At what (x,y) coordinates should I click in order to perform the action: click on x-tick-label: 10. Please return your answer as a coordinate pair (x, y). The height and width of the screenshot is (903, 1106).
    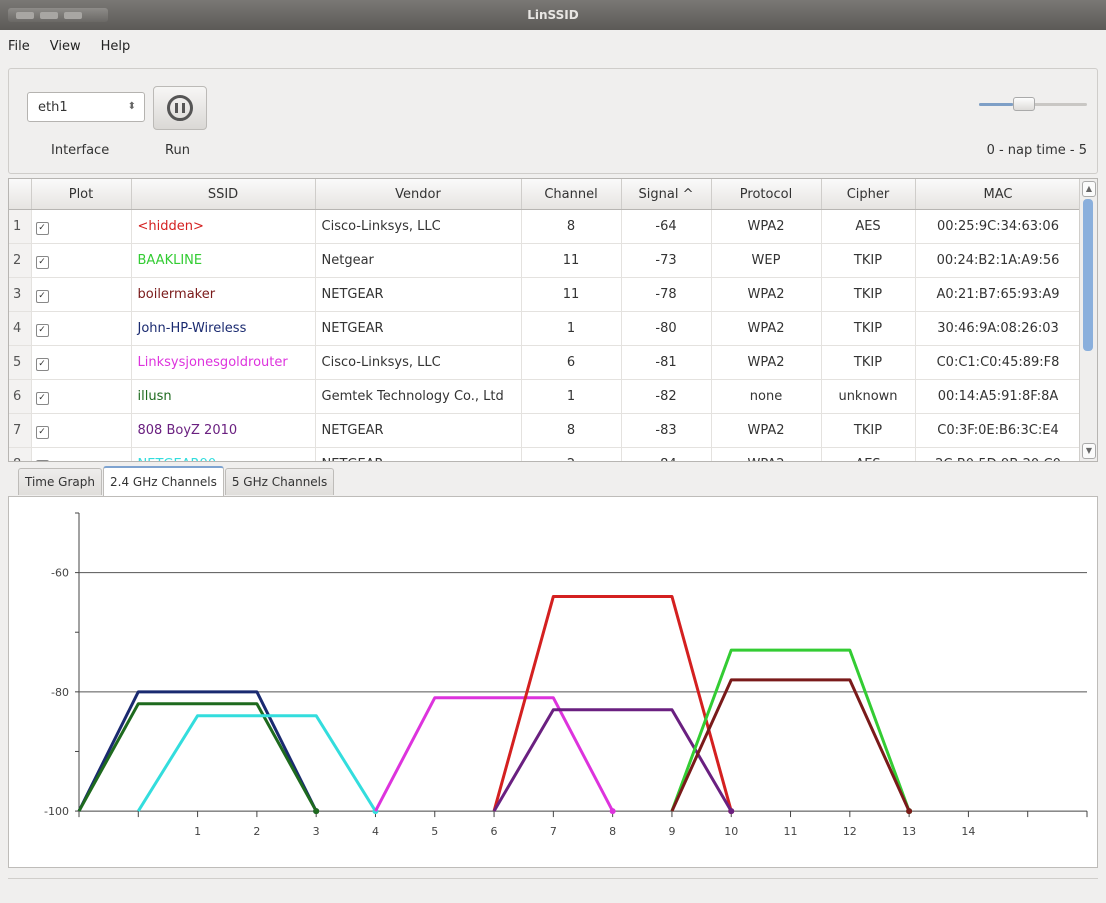
    Looking at the image, I should click on (731, 831).